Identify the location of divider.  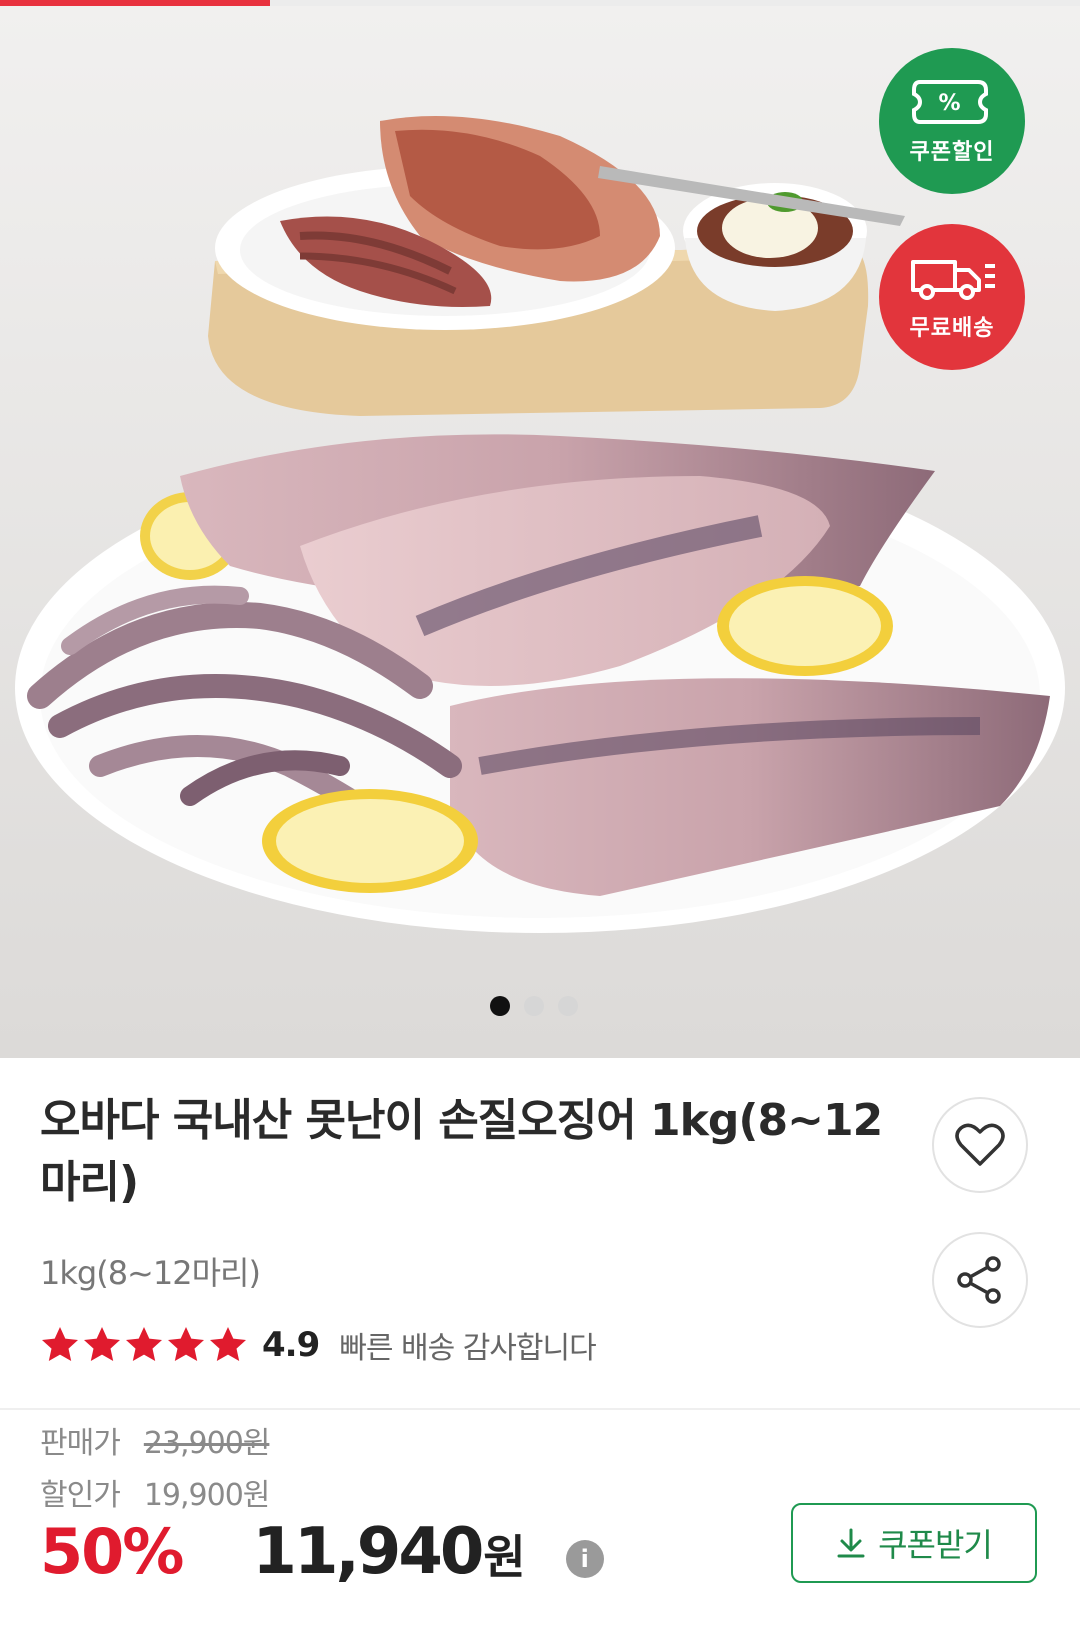
(540, 1409).